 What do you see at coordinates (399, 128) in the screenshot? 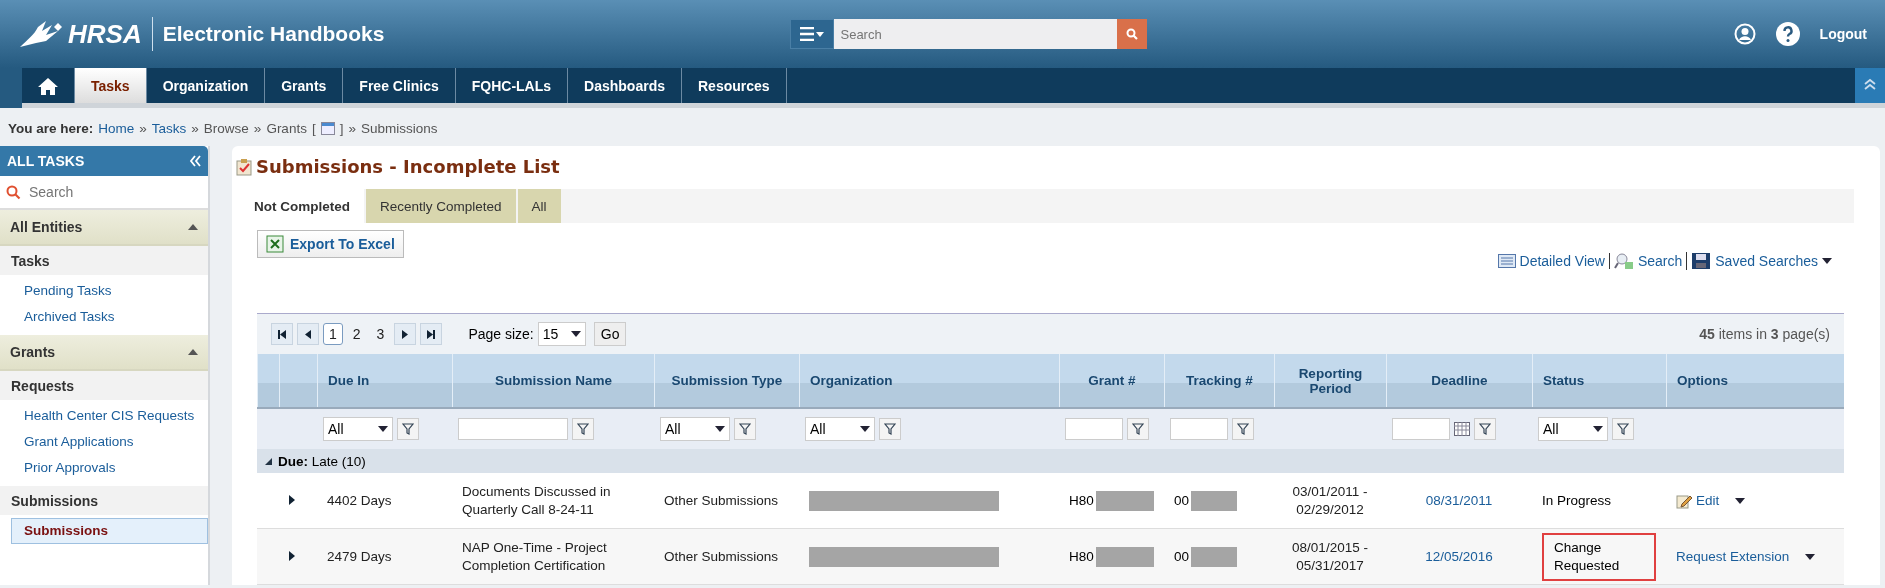
I see `breadcrumb-text: Submissions` at bounding box center [399, 128].